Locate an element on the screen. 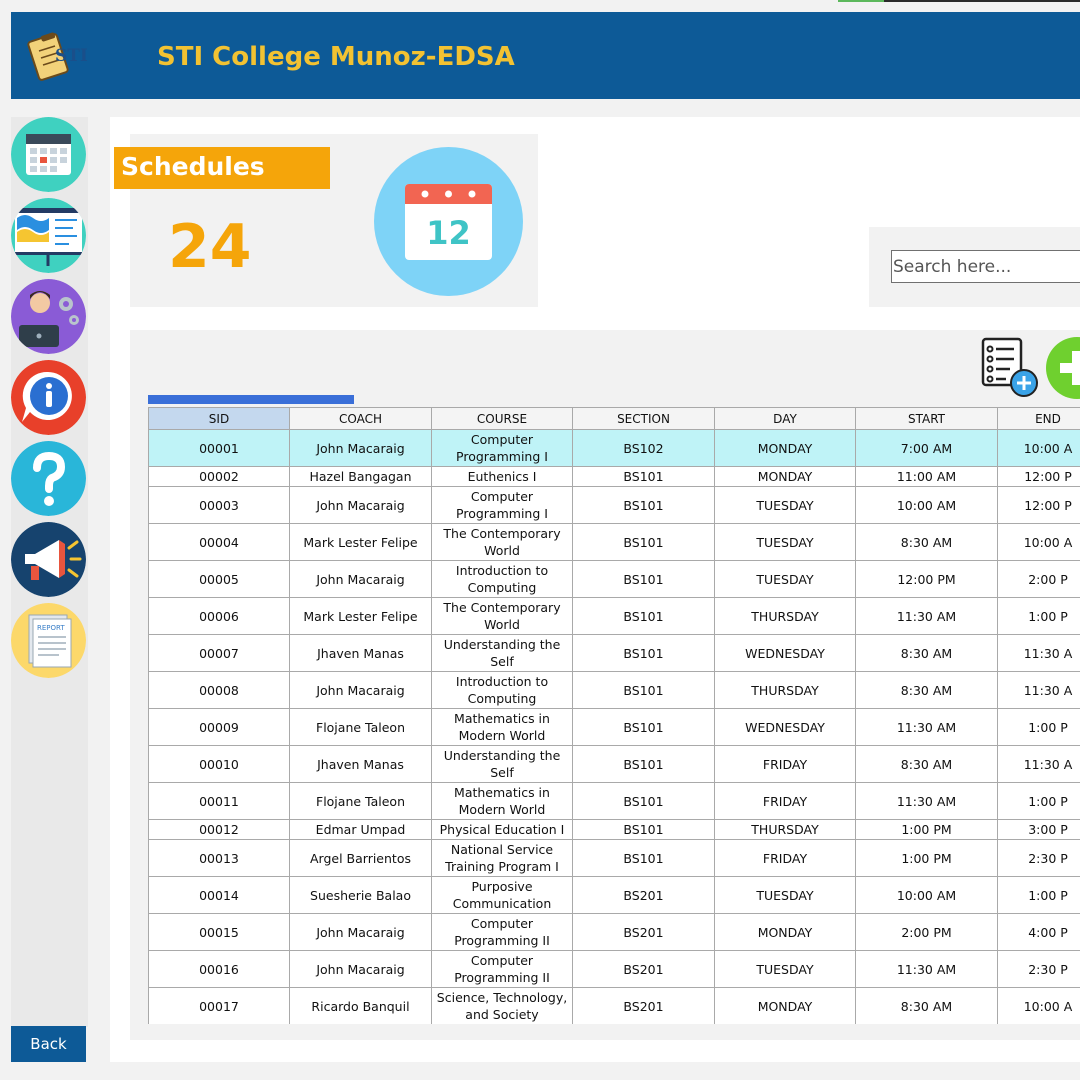 This screenshot has width=1080, height=1080. top-strip is located at coordinates (959, 1).